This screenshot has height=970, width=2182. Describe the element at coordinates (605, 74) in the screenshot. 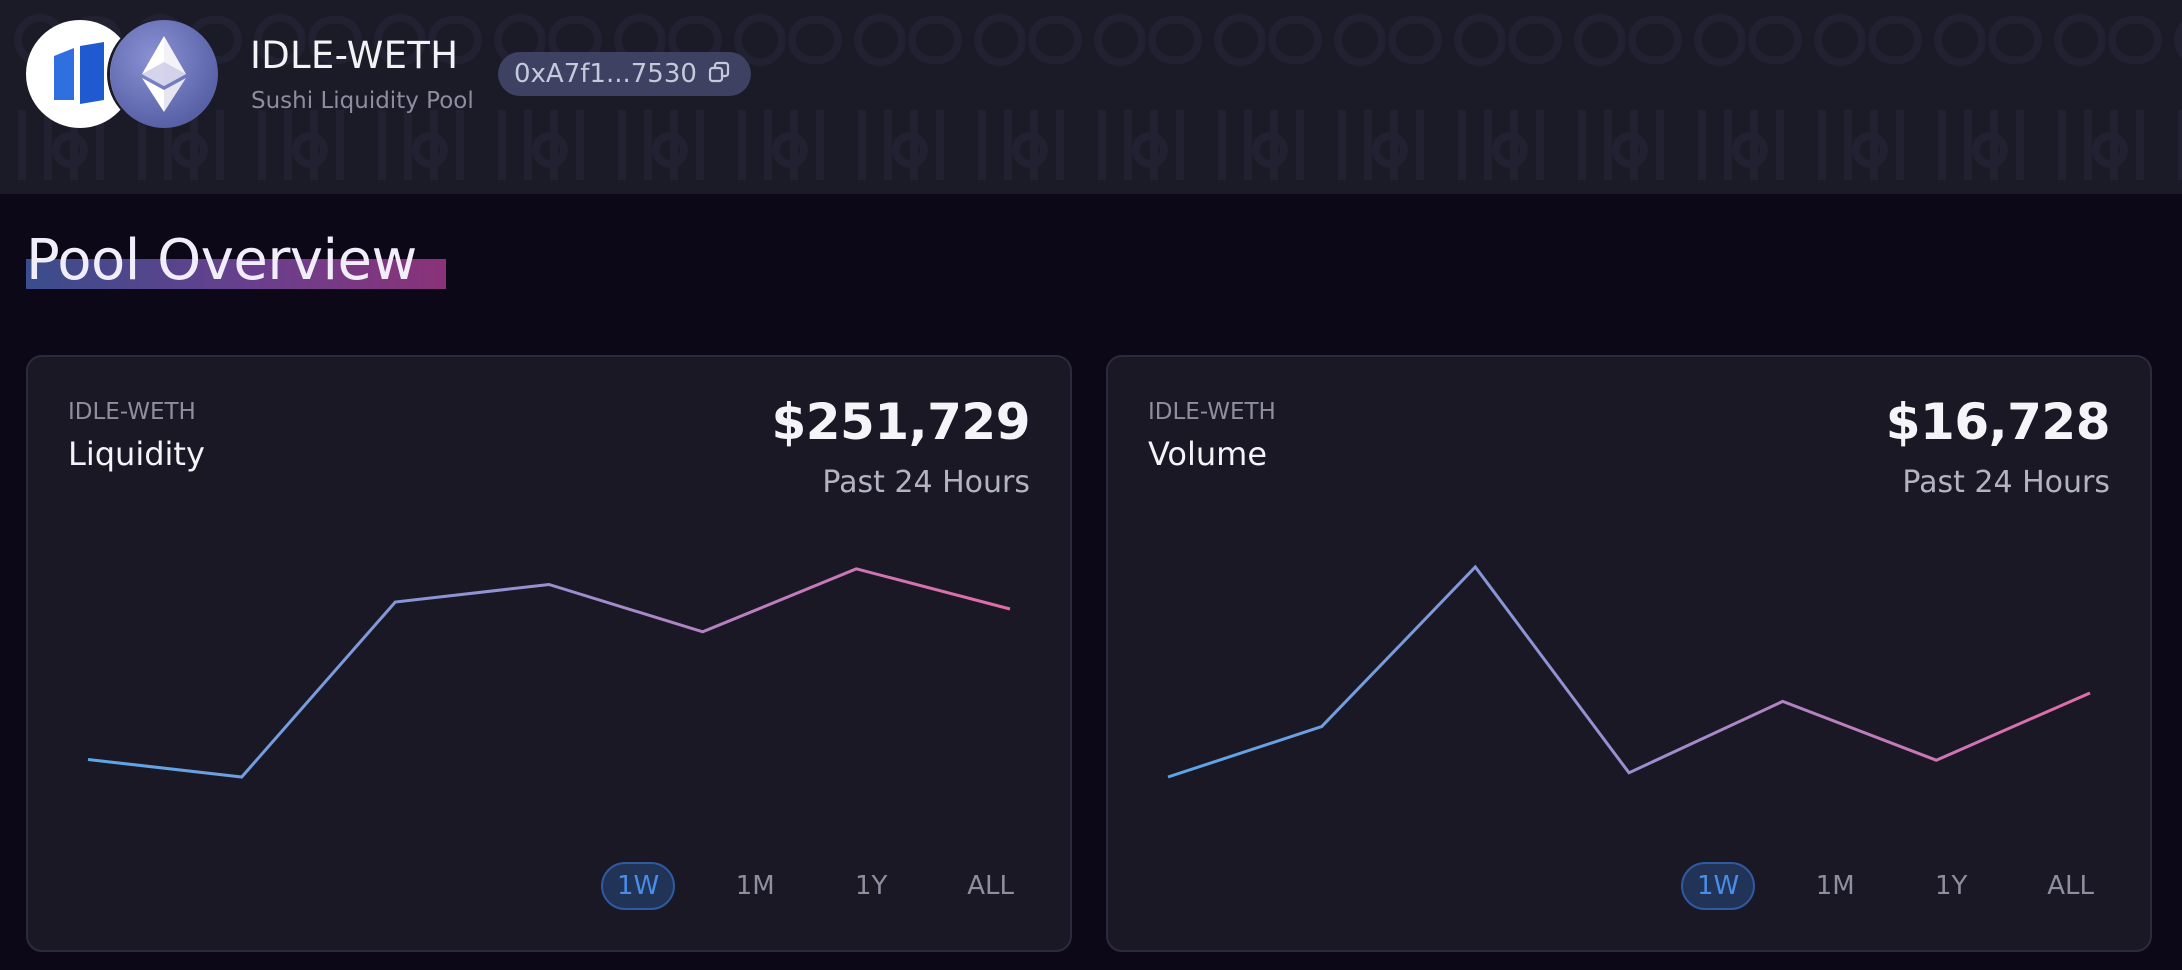

I see `pool-address: 0xA7f1...7530` at that location.